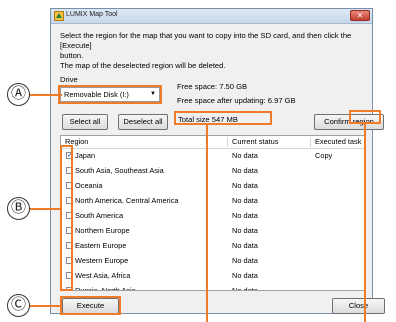 This screenshot has width=396, height=322. I want to click on list-header: Region Current status Executed task, so click(213, 142).